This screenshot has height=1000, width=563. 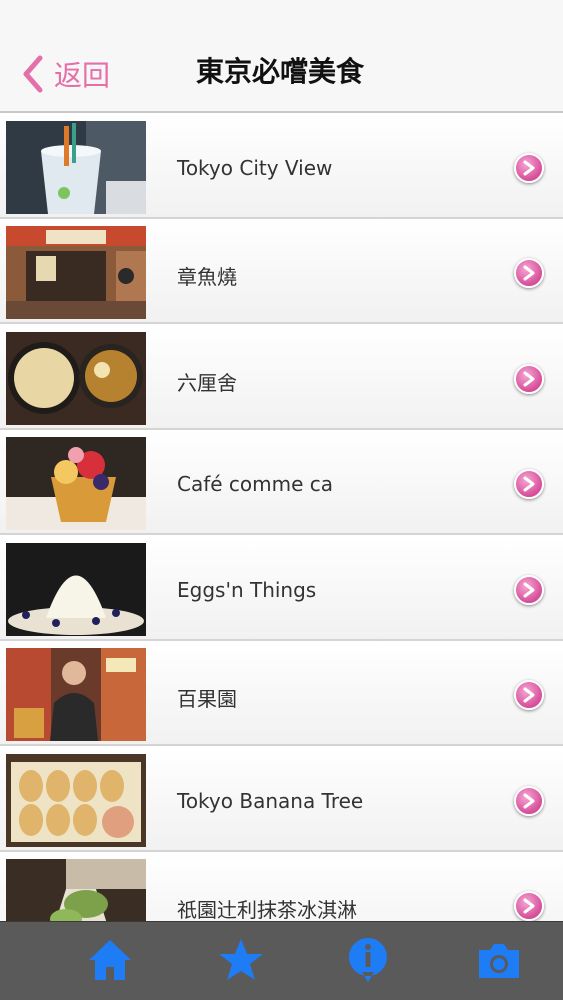 What do you see at coordinates (207, 699) in the screenshot?
I see `item-label: 百果園` at bounding box center [207, 699].